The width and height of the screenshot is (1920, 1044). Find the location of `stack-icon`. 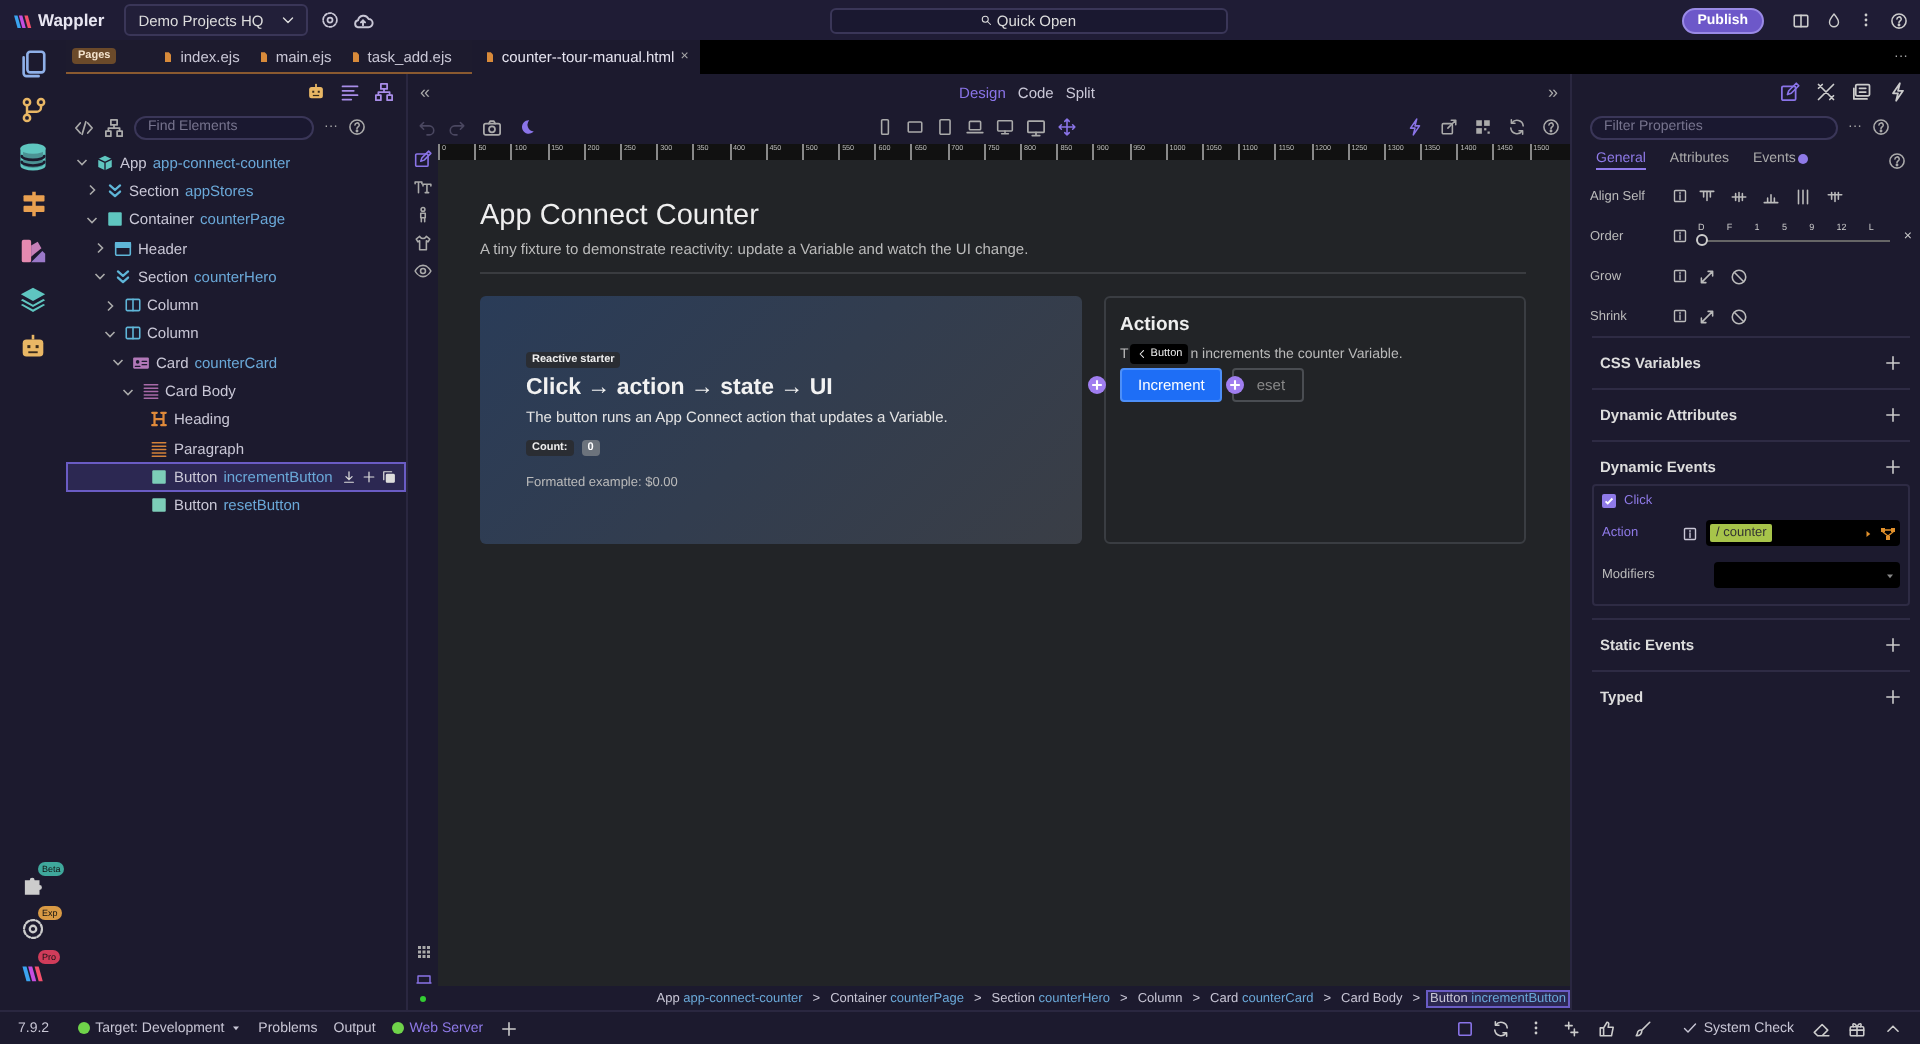

stack-icon is located at coordinates (1862, 92).